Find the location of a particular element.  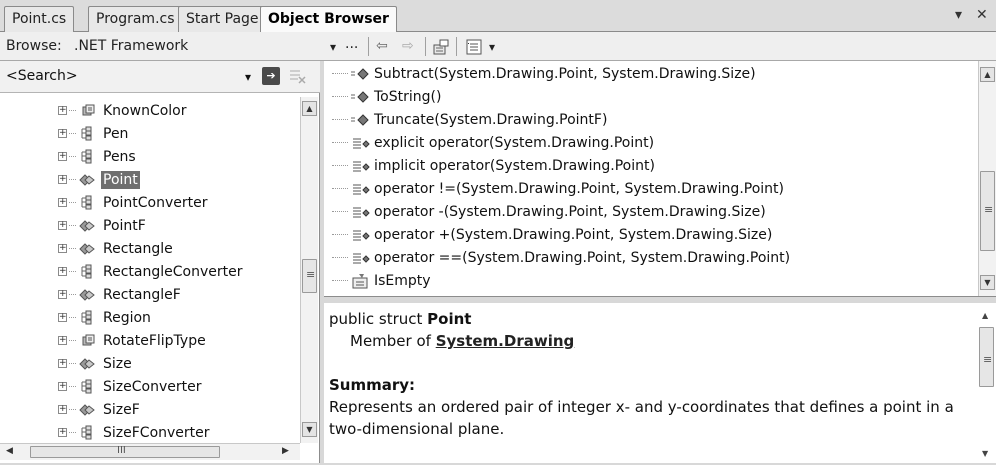

browse-scope-dropdown-icon: ▾ is located at coordinates (333, 47).